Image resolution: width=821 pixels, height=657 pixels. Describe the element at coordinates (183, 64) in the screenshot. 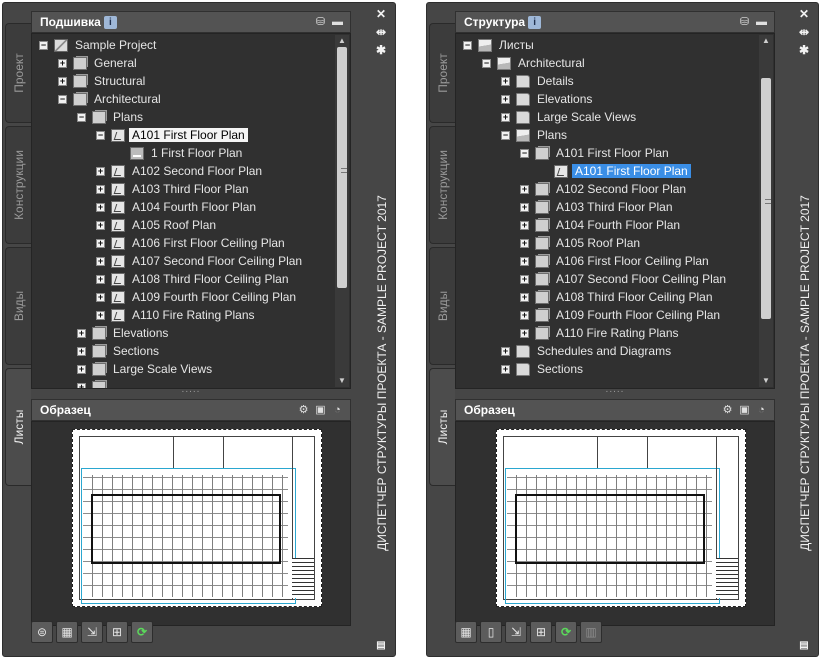

I see `tree-item: + General` at that location.